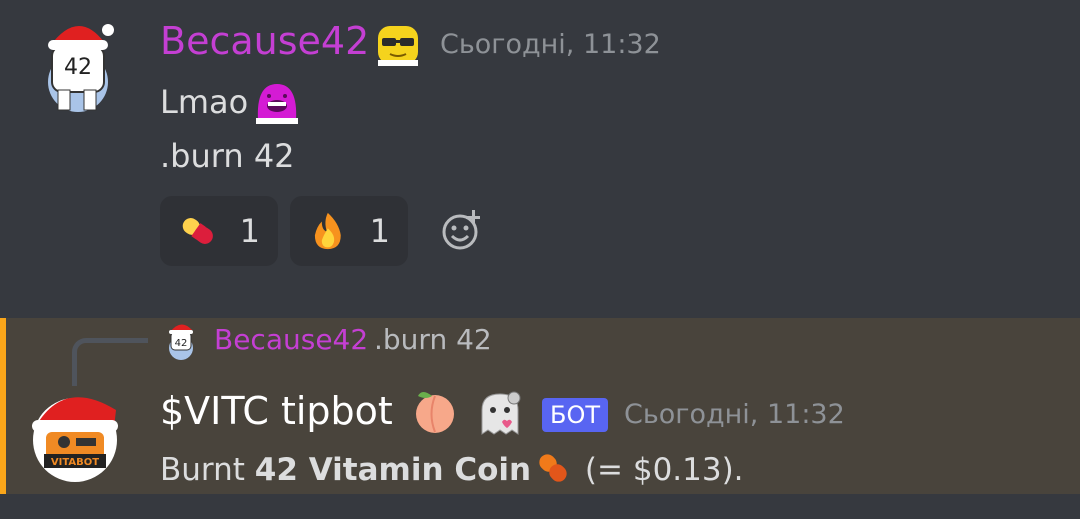 The image size is (1080, 519). Describe the element at coordinates (75, 432) in the screenshot. I see `avatar-vitabot: VITABOT` at that location.